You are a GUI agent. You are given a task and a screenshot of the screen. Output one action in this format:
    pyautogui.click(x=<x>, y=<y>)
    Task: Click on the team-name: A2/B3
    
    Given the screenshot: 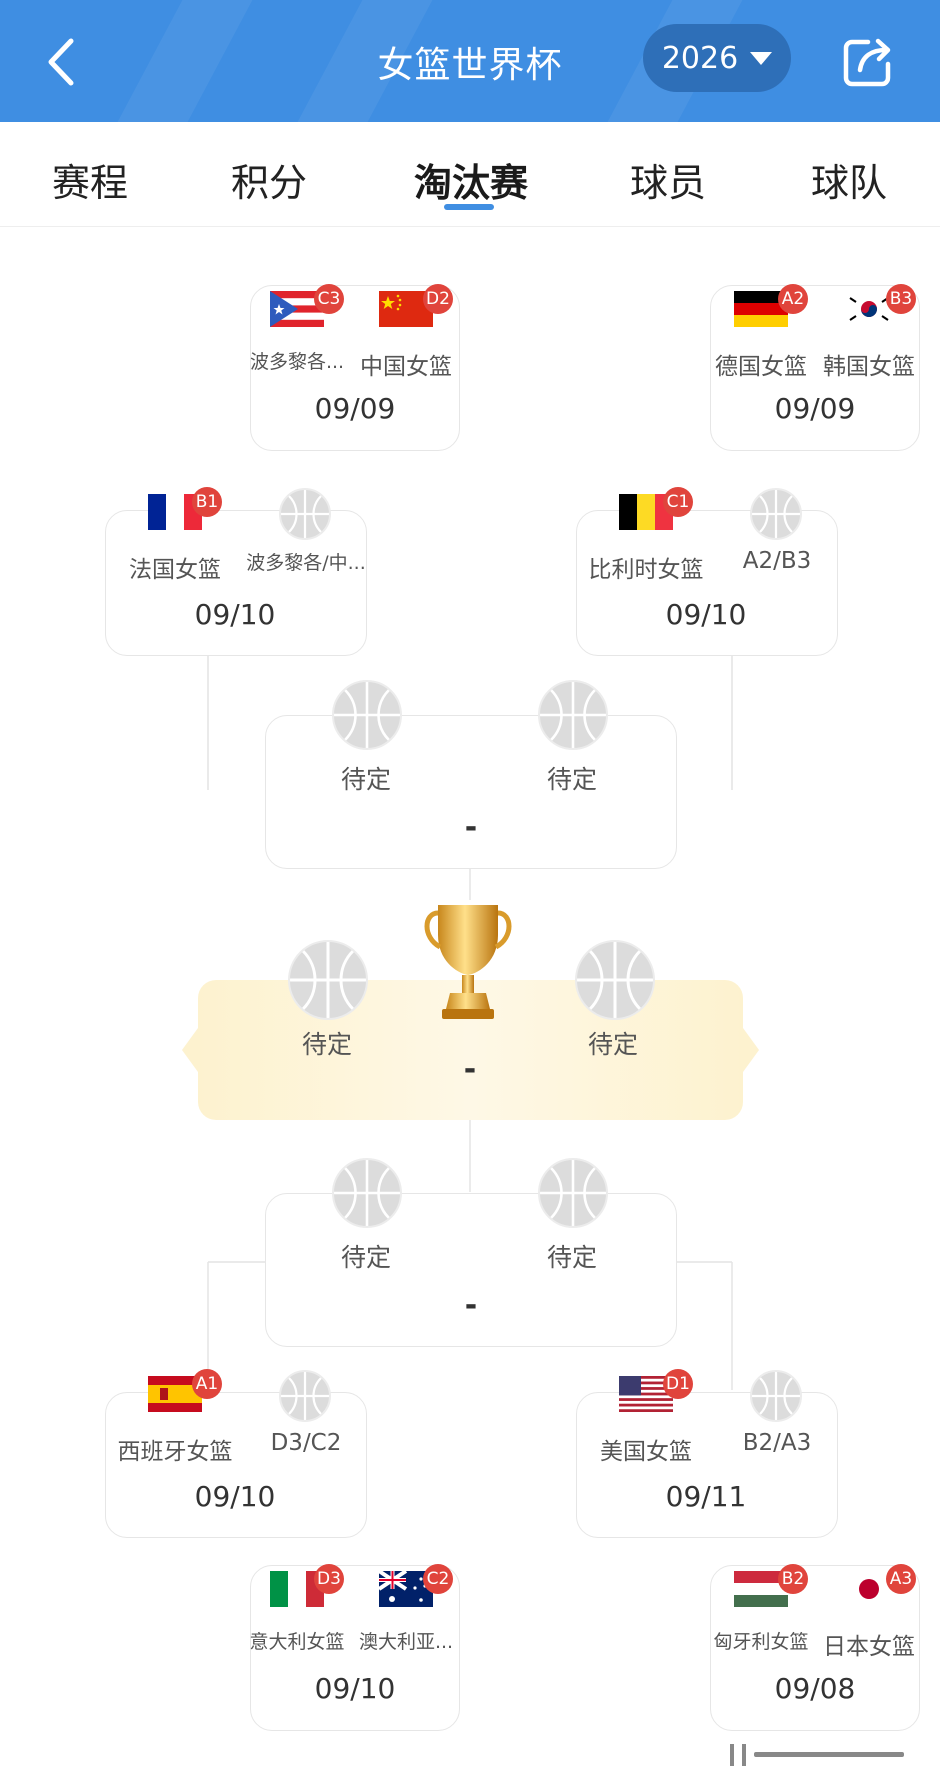 What is the action you would take?
    pyautogui.click(x=777, y=561)
    